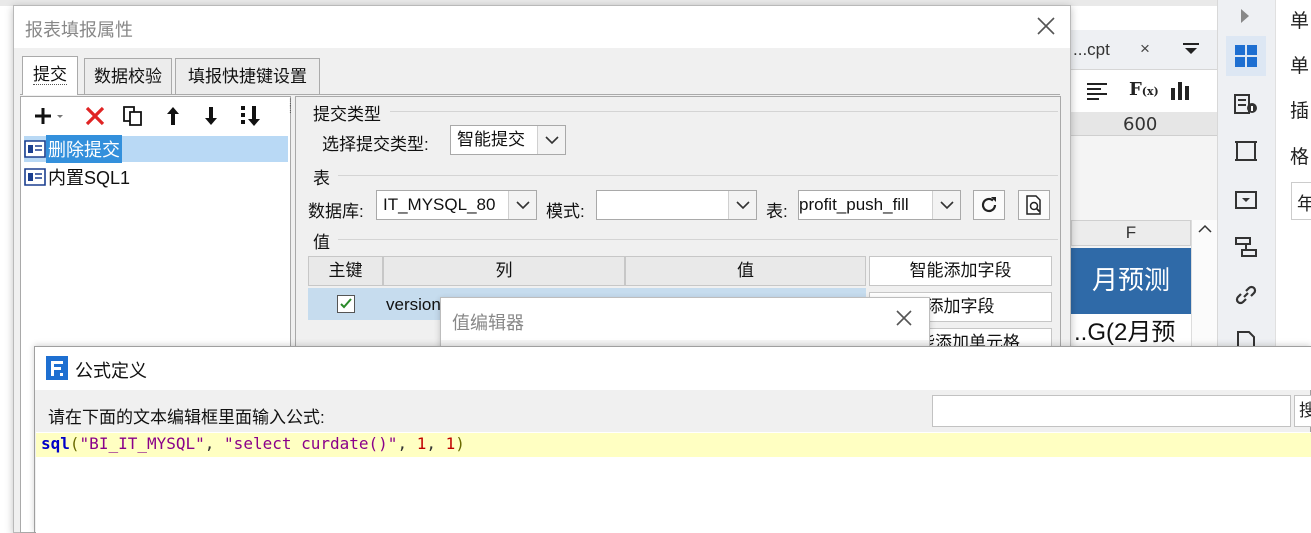 Image resolution: width=1311 pixels, height=533 pixels. What do you see at coordinates (336, 211) in the screenshot?
I see `database-label: 数据库:` at bounding box center [336, 211].